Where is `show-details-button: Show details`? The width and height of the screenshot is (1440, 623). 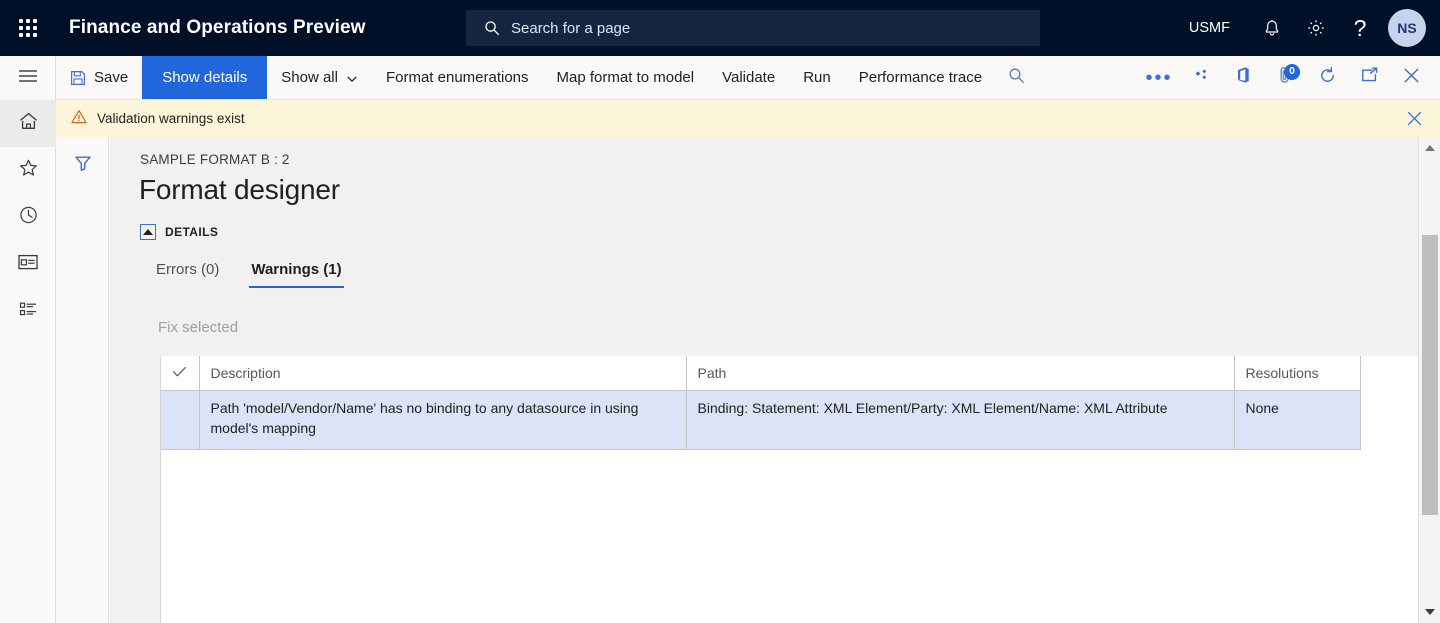
show-details-button: Show details is located at coordinates (205, 77).